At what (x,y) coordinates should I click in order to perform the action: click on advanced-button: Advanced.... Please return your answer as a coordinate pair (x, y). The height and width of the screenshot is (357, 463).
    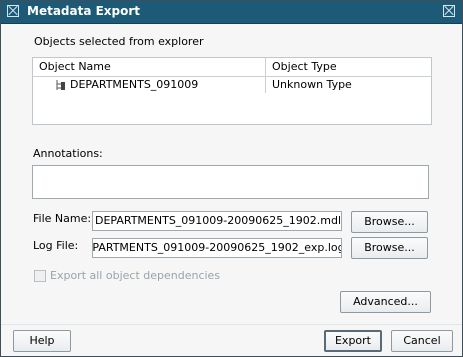
    Looking at the image, I should click on (385, 302).